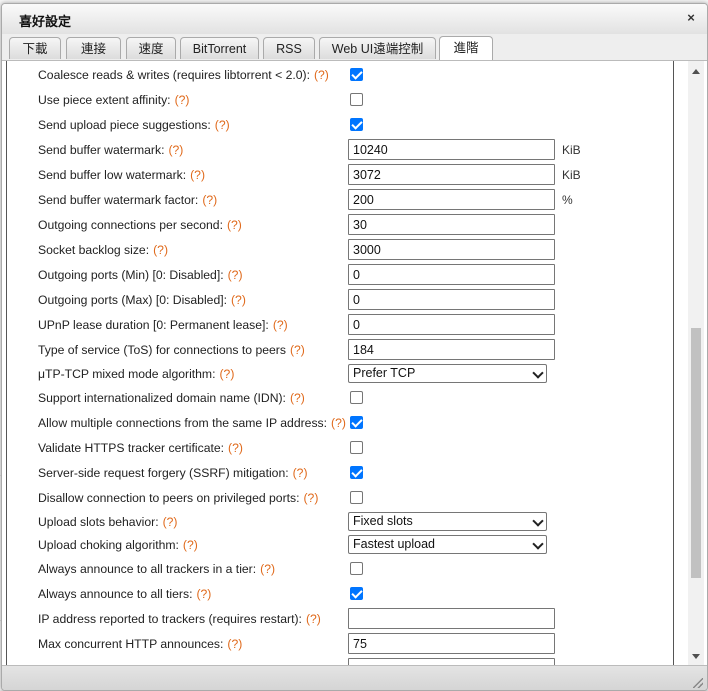  Describe the element at coordinates (118, 200) in the screenshot. I see `setting-label-text: Send buffer watermark factor:` at that location.